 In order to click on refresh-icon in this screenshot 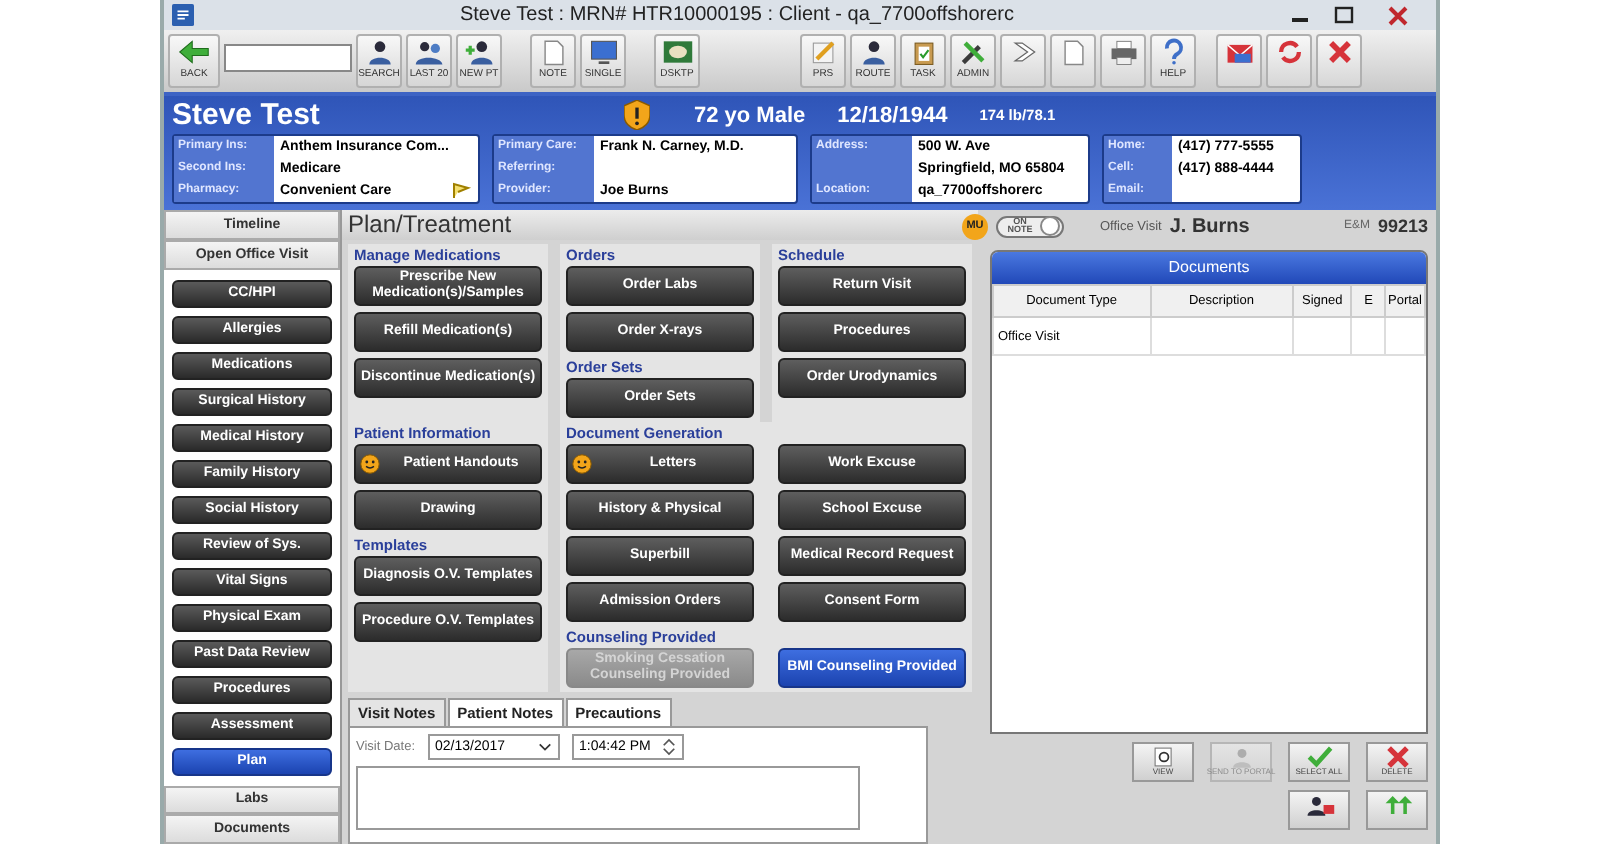, I will do `click(1289, 52)`.